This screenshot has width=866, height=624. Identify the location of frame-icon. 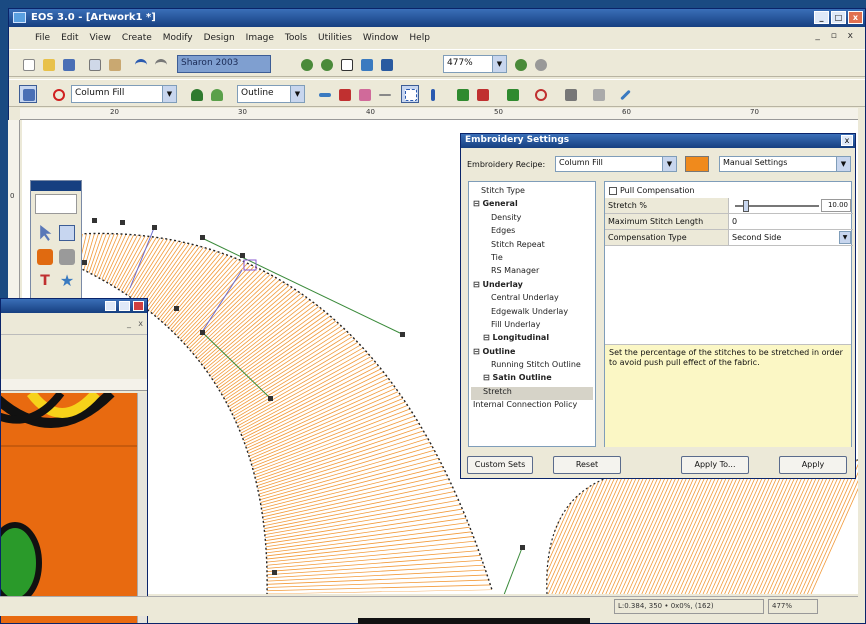
(410, 94).